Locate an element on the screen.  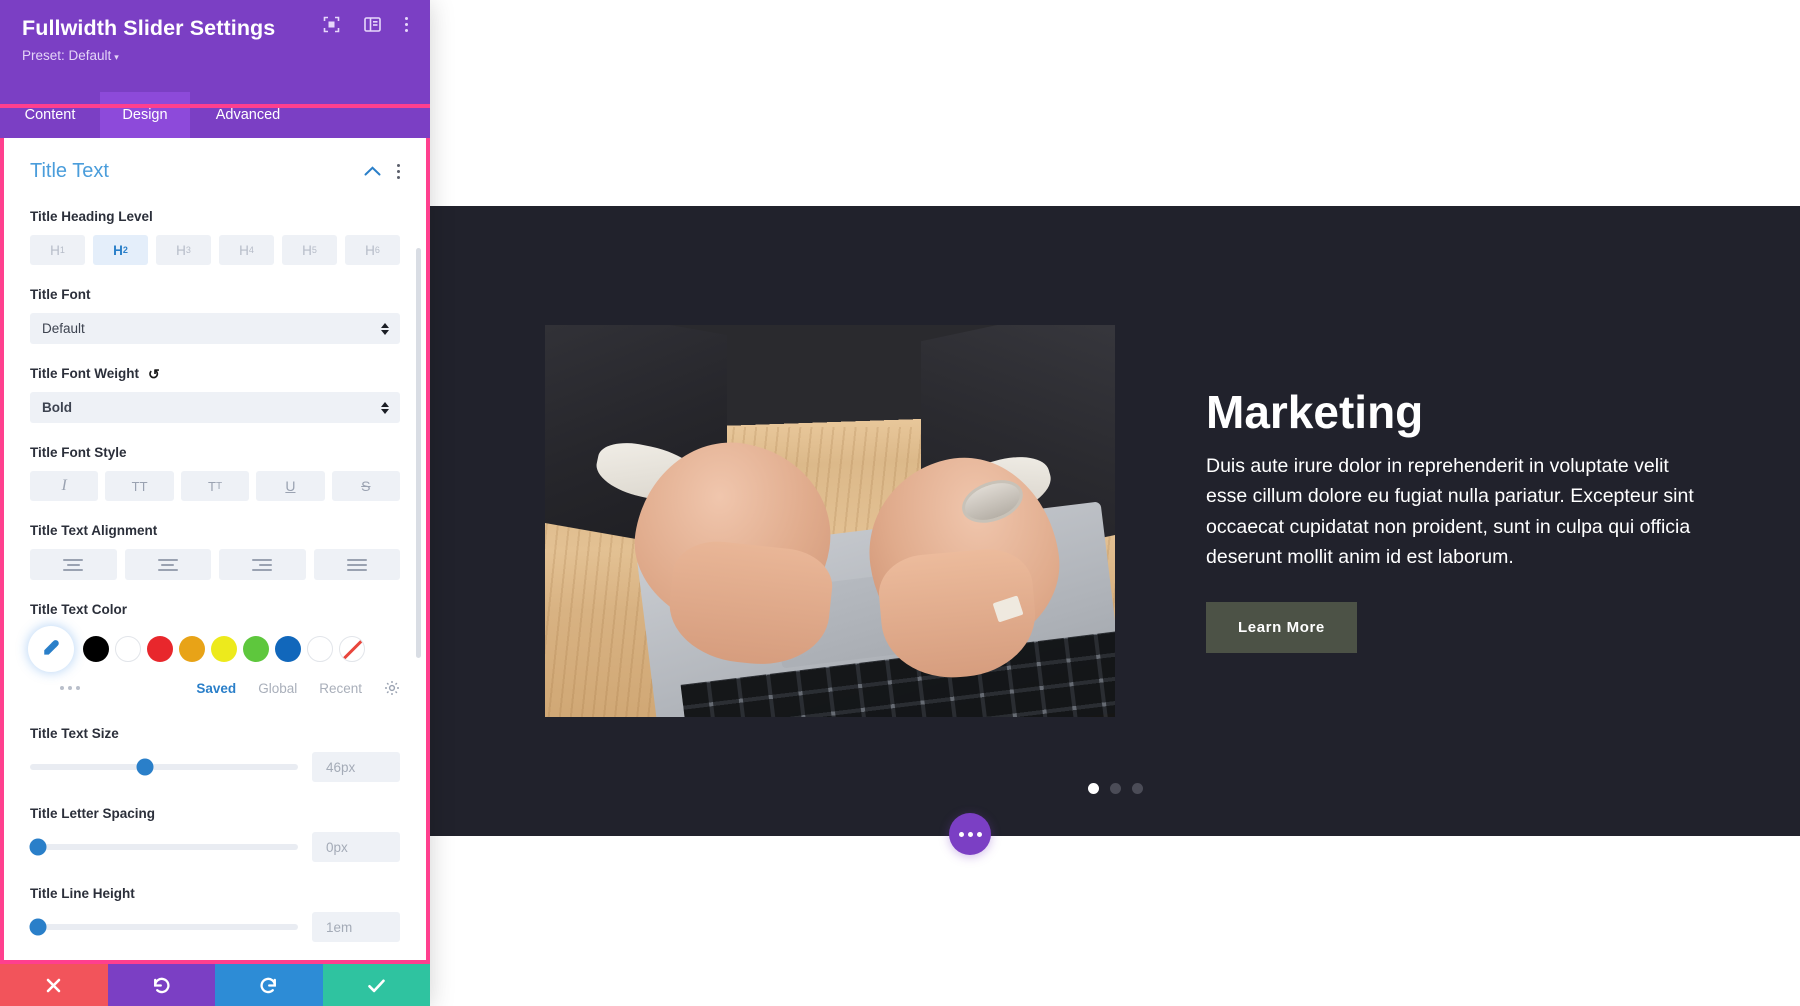
panel-scrollbar is located at coordinates (418, 453).